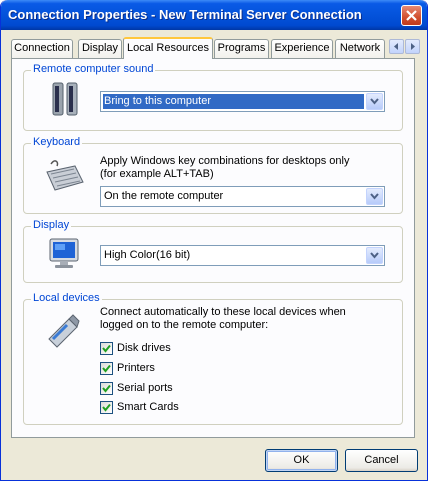 This screenshot has height=481, width=428. What do you see at coordinates (145, 388) in the screenshot?
I see `checkbox-label: Serial ports` at bounding box center [145, 388].